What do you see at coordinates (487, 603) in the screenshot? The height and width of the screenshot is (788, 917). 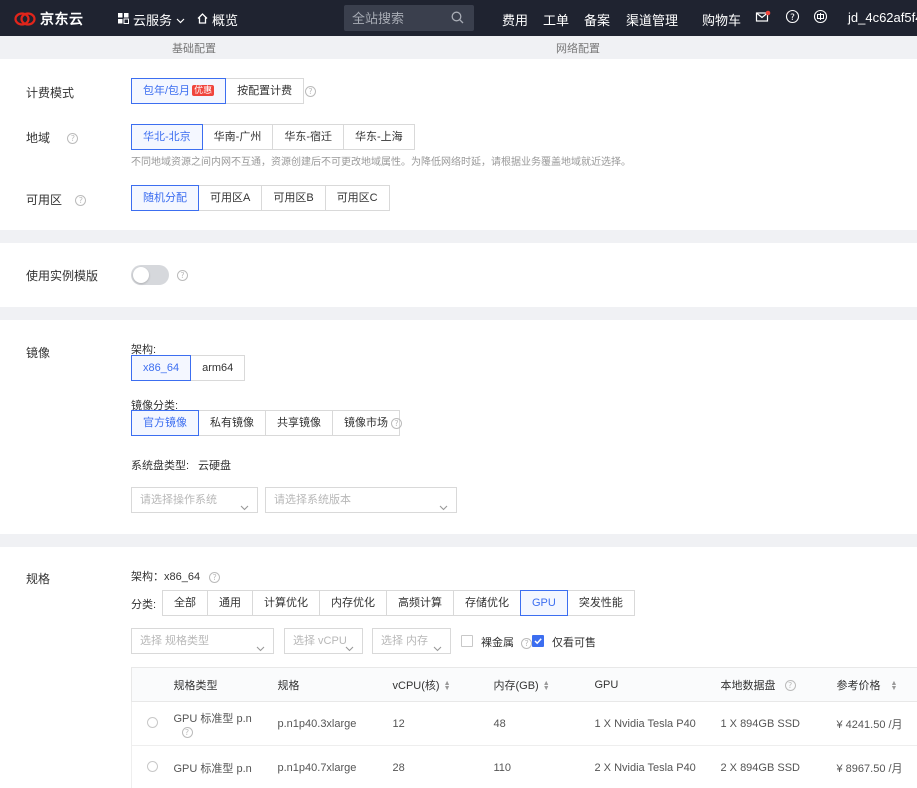 I see `spec-class-storage: 存储优化` at bounding box center [487, 603].